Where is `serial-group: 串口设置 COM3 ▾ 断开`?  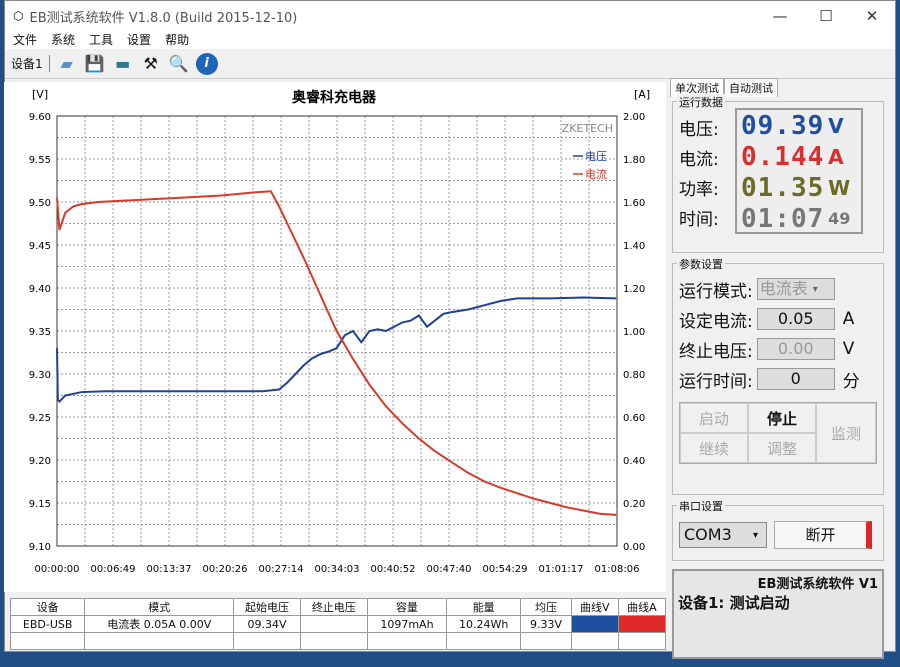
serial-group: 串口设置 COM3 ▾ 断开 is located at coordinates (778, 529).